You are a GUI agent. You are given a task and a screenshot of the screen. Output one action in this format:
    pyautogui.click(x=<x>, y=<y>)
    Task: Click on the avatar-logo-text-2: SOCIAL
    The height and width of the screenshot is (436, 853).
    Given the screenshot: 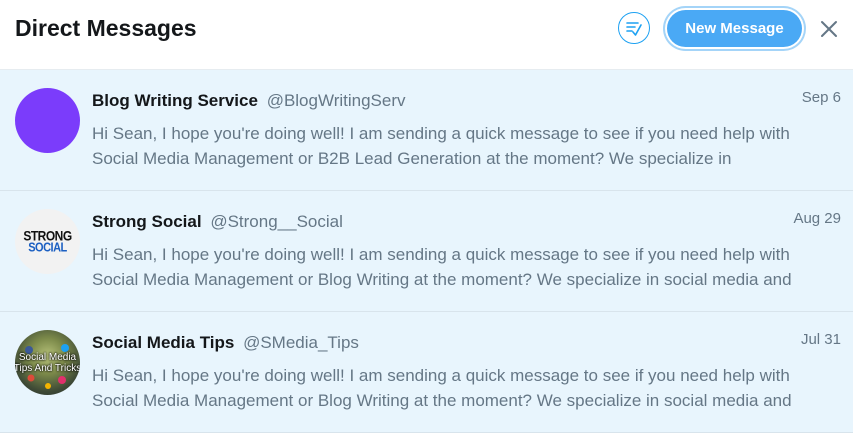 What is the action you would take?
    pyautogui.click(x=47, y=247)
    